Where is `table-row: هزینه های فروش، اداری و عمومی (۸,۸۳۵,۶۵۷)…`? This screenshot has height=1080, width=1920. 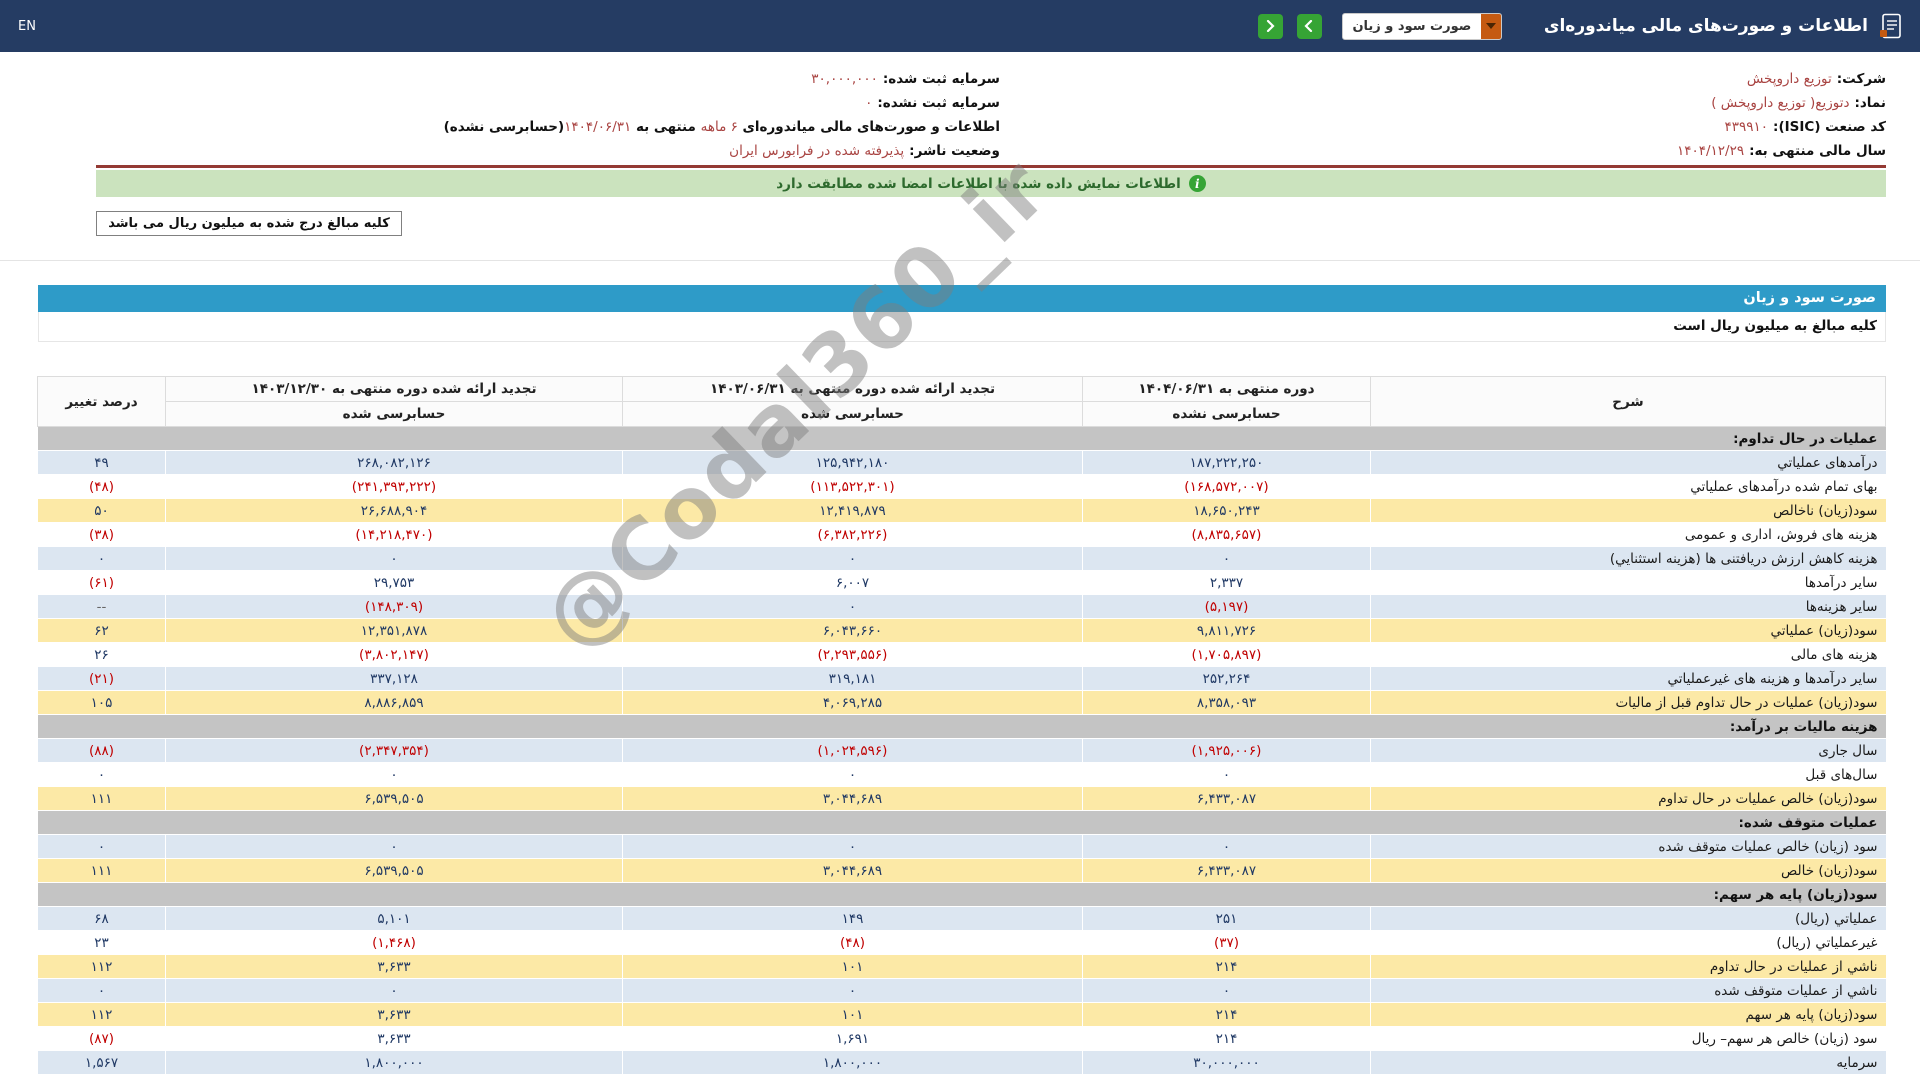
table-row: هزینه های فروش، اداری و عمومی (۸,۸۳۵,۶۵۷)… is located at coordinates (961, 534).